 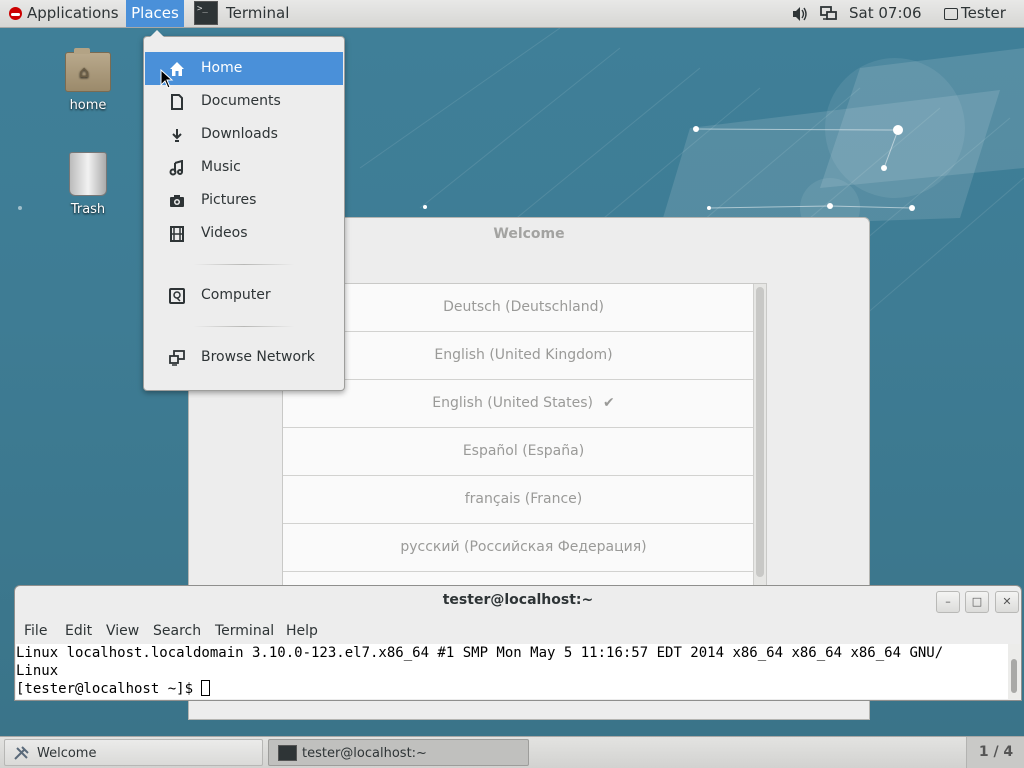 I want to click on computer-icon, so click(x=177, y=296).